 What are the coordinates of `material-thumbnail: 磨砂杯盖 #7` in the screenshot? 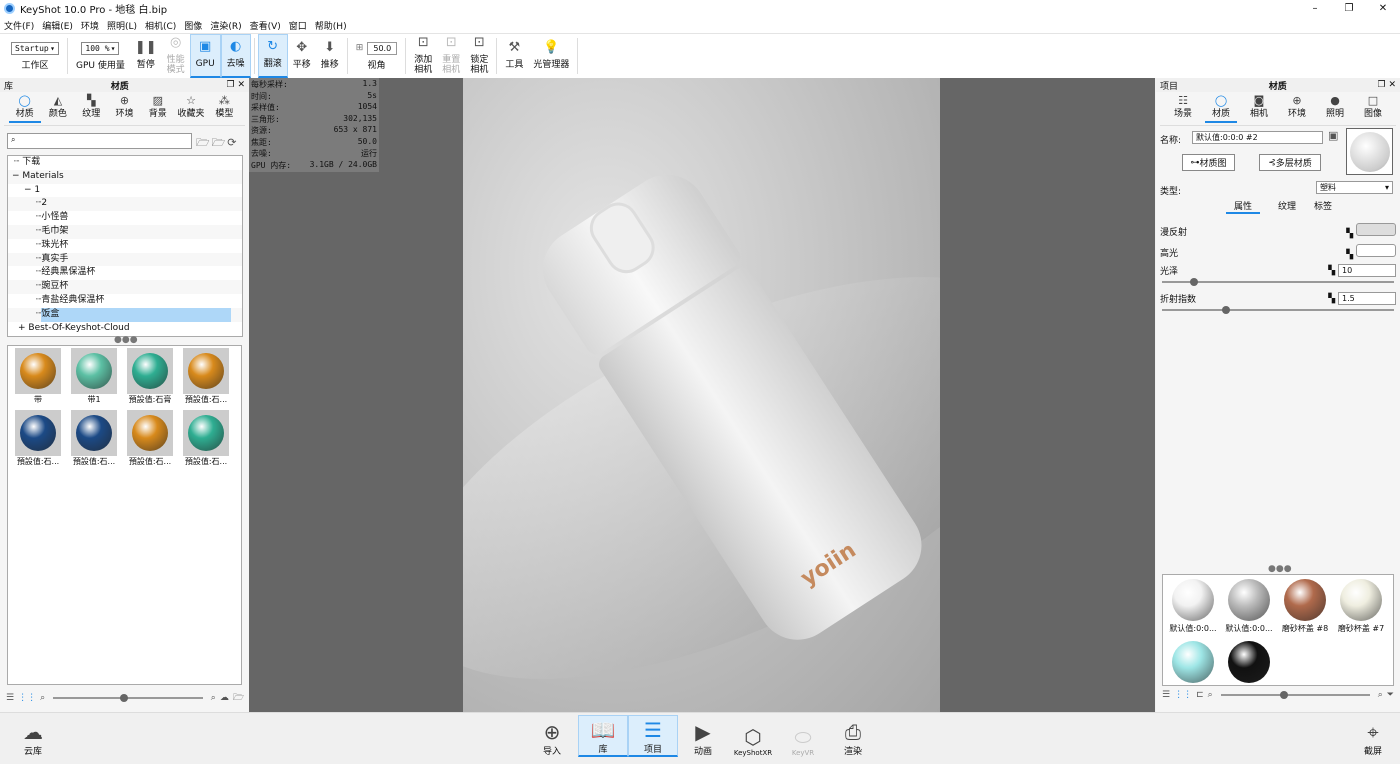 It's located at (1361, 608).